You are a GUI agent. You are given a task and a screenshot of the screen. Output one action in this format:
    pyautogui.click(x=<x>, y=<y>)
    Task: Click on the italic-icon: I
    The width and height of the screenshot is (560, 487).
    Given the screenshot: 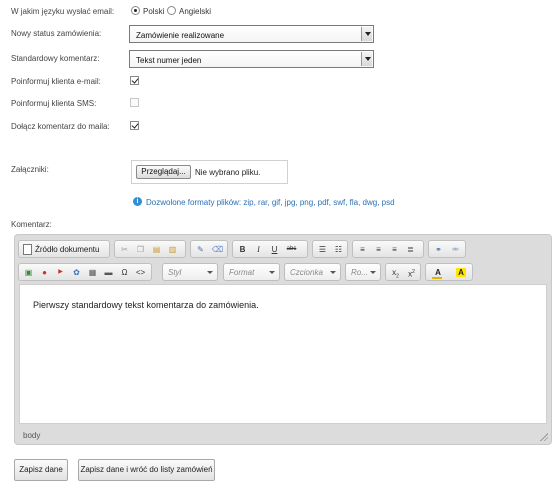 What is the action you would take?
    pyautogui.click(x=258, y=249)
    